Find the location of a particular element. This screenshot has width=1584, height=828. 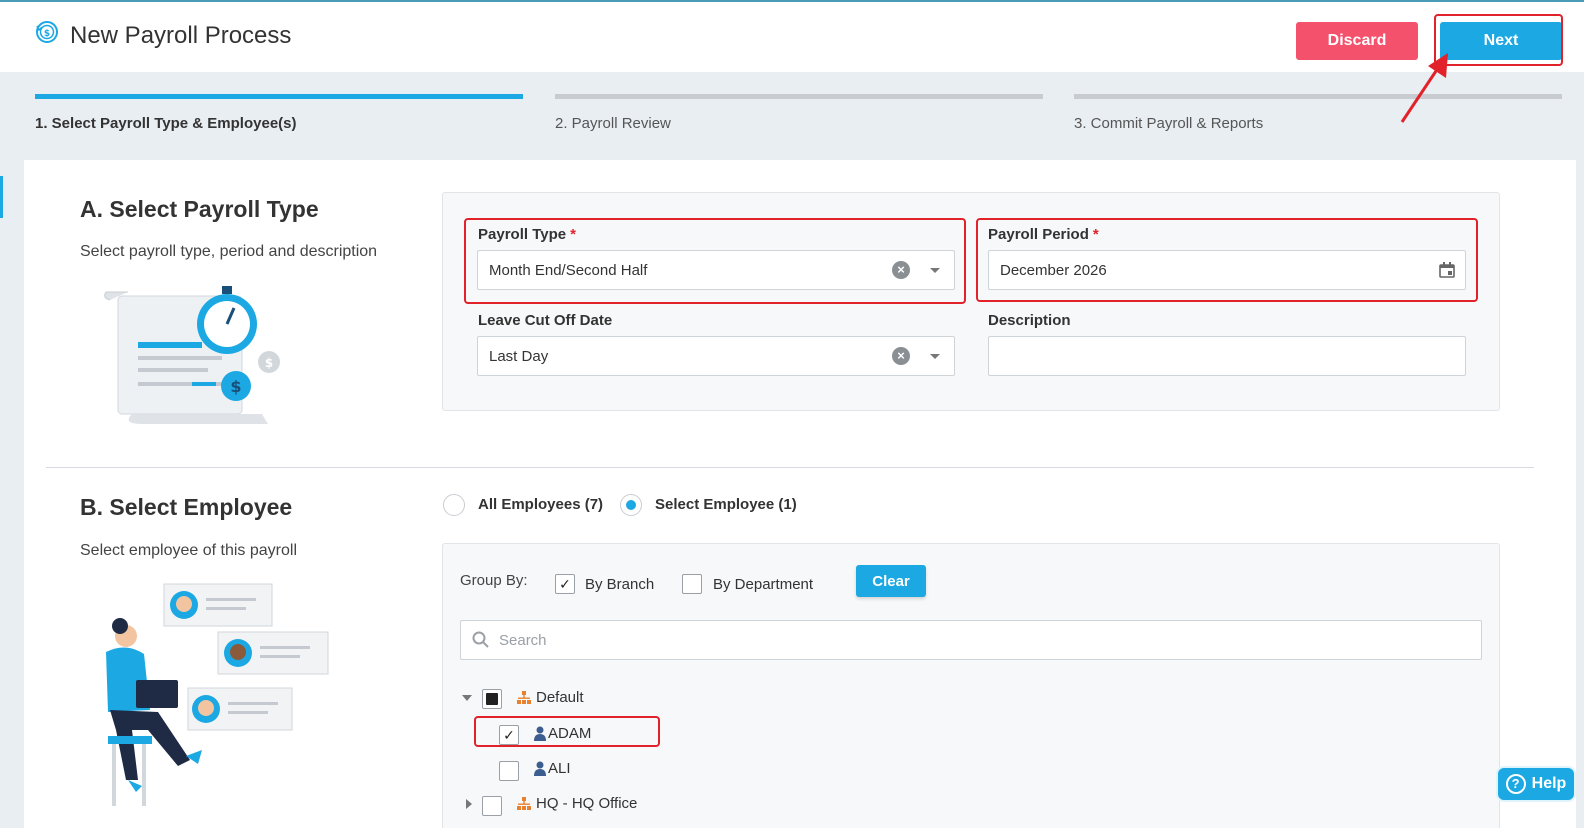

step-payroll-review: 2. Payroll Review is located at coordinates (799, 113).